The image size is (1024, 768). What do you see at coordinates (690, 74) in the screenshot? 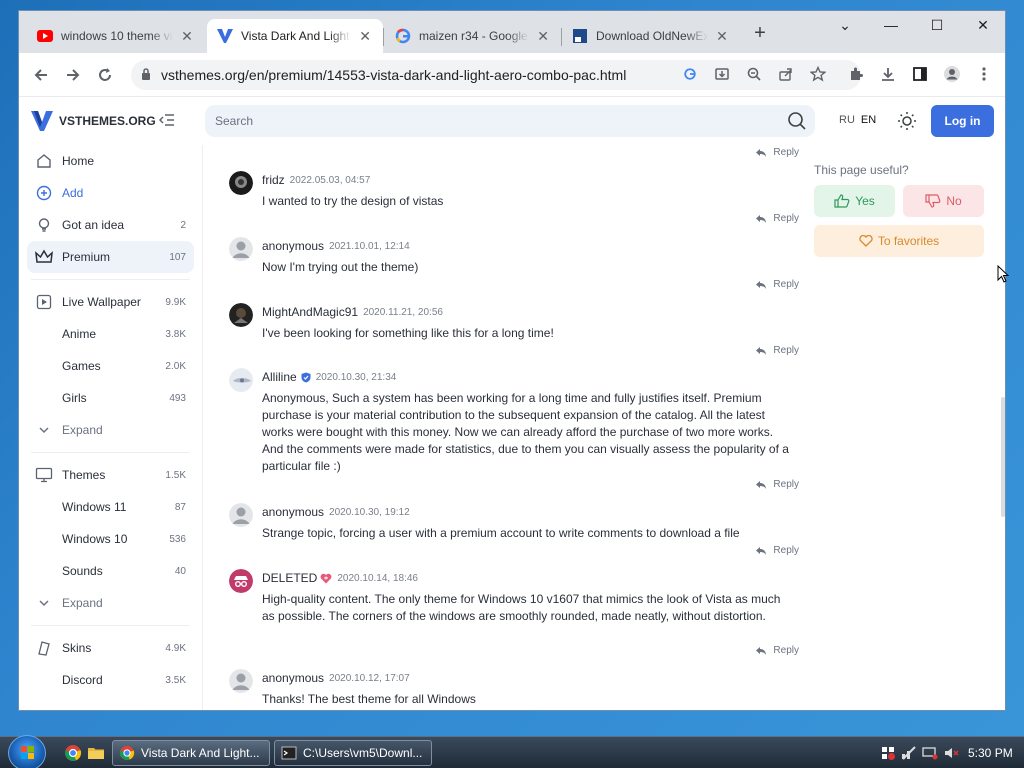
I see `google-lens-icon` at bounding box center [690, 74].